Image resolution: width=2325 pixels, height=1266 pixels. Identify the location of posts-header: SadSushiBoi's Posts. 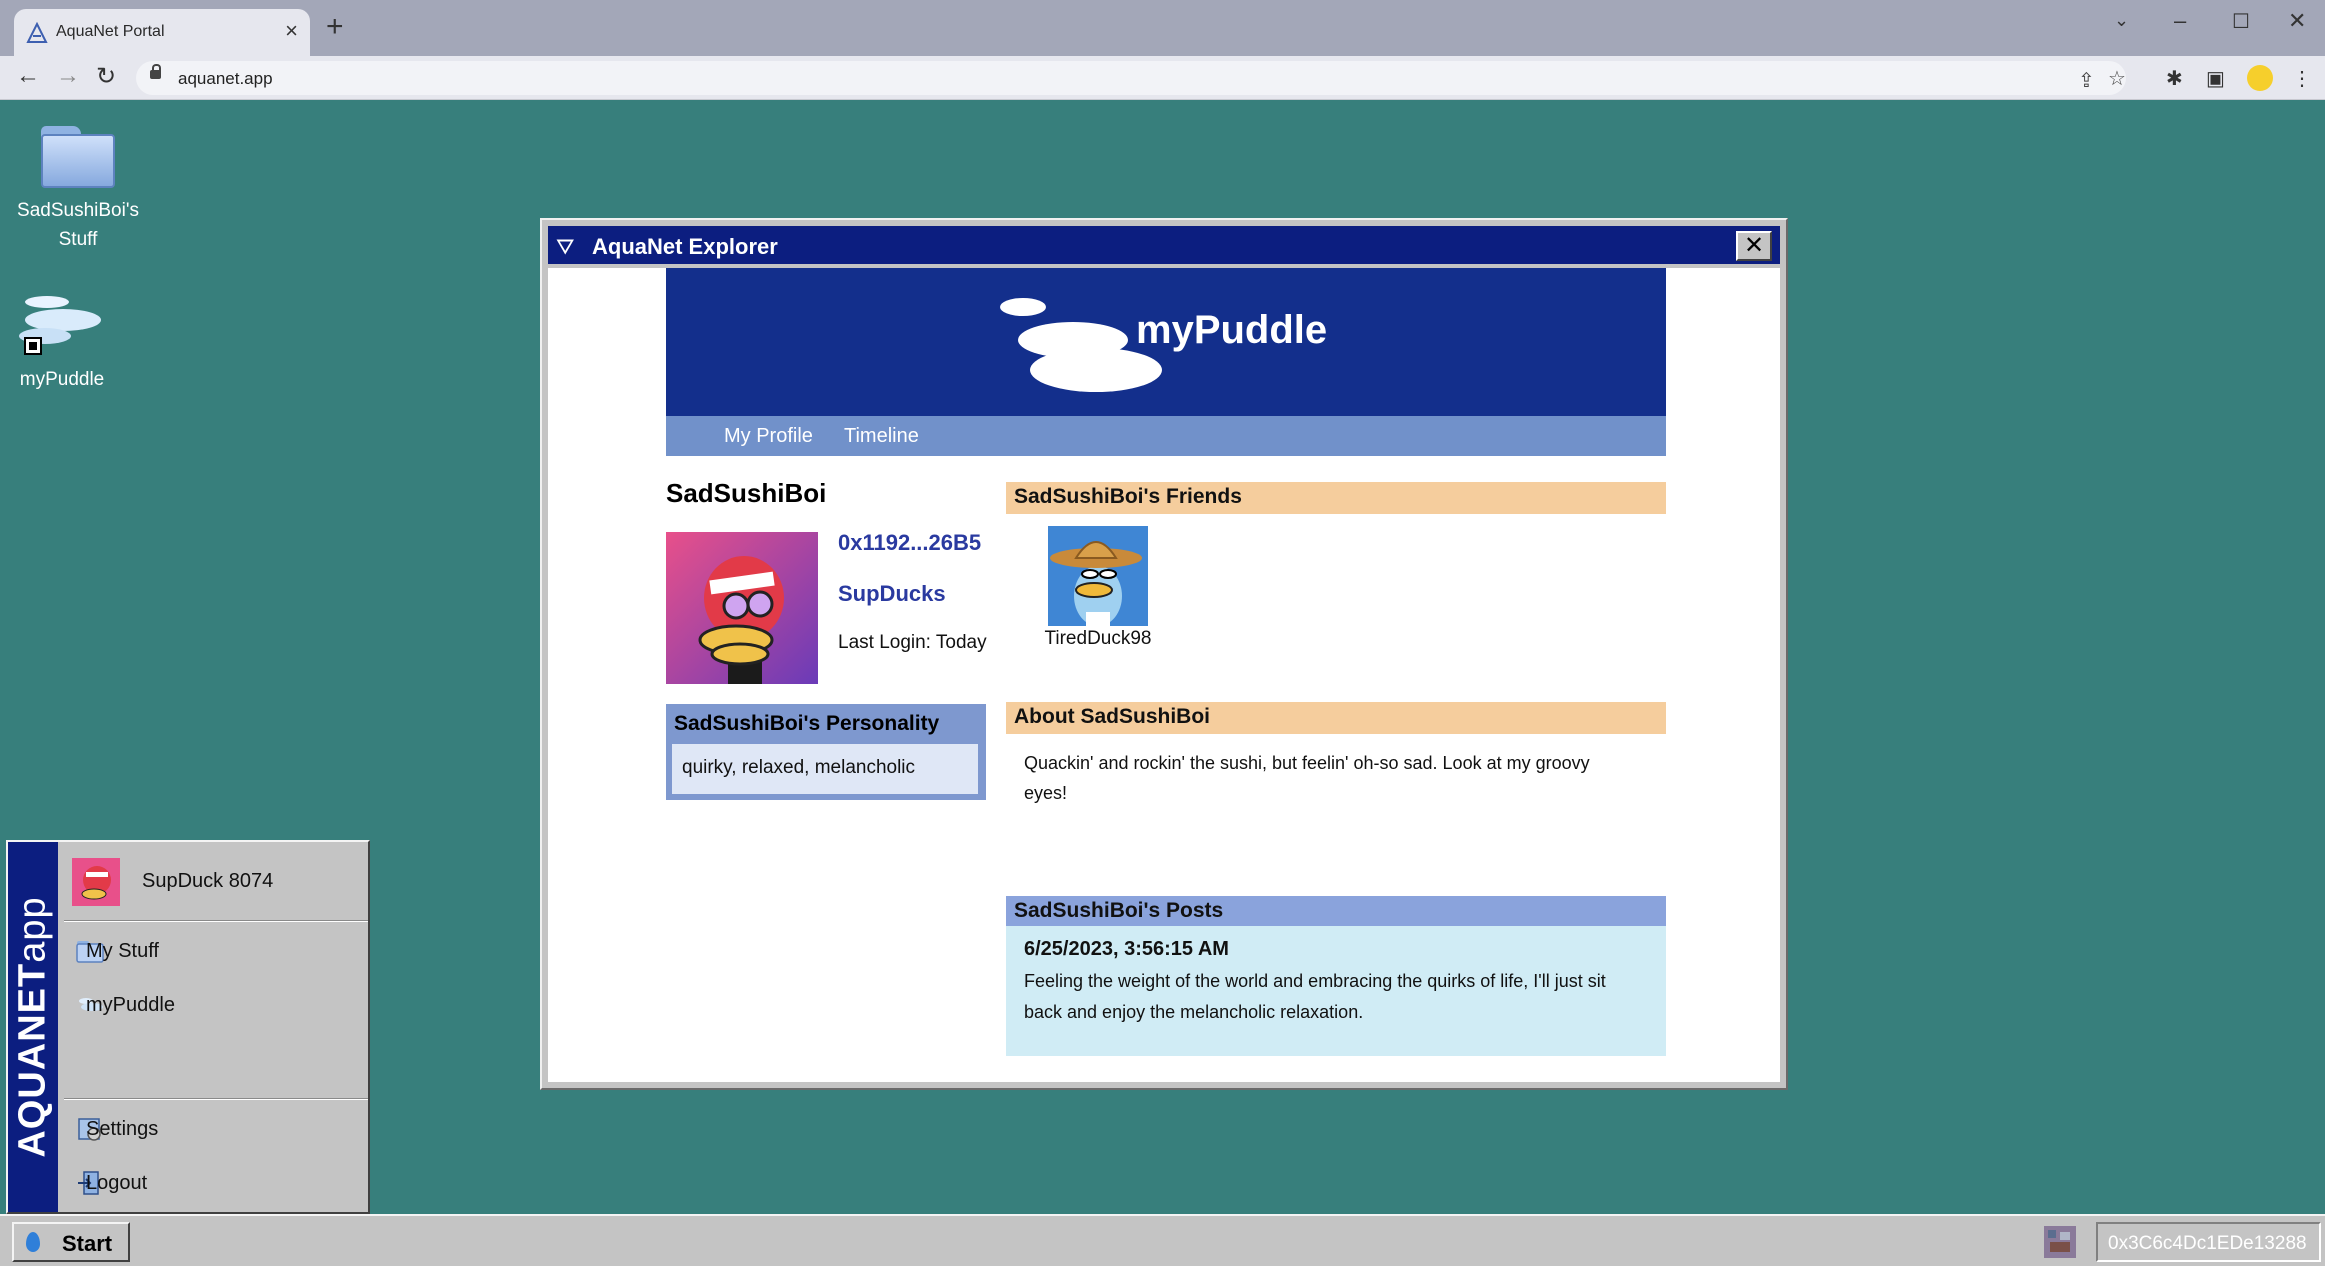
(1336, 912).